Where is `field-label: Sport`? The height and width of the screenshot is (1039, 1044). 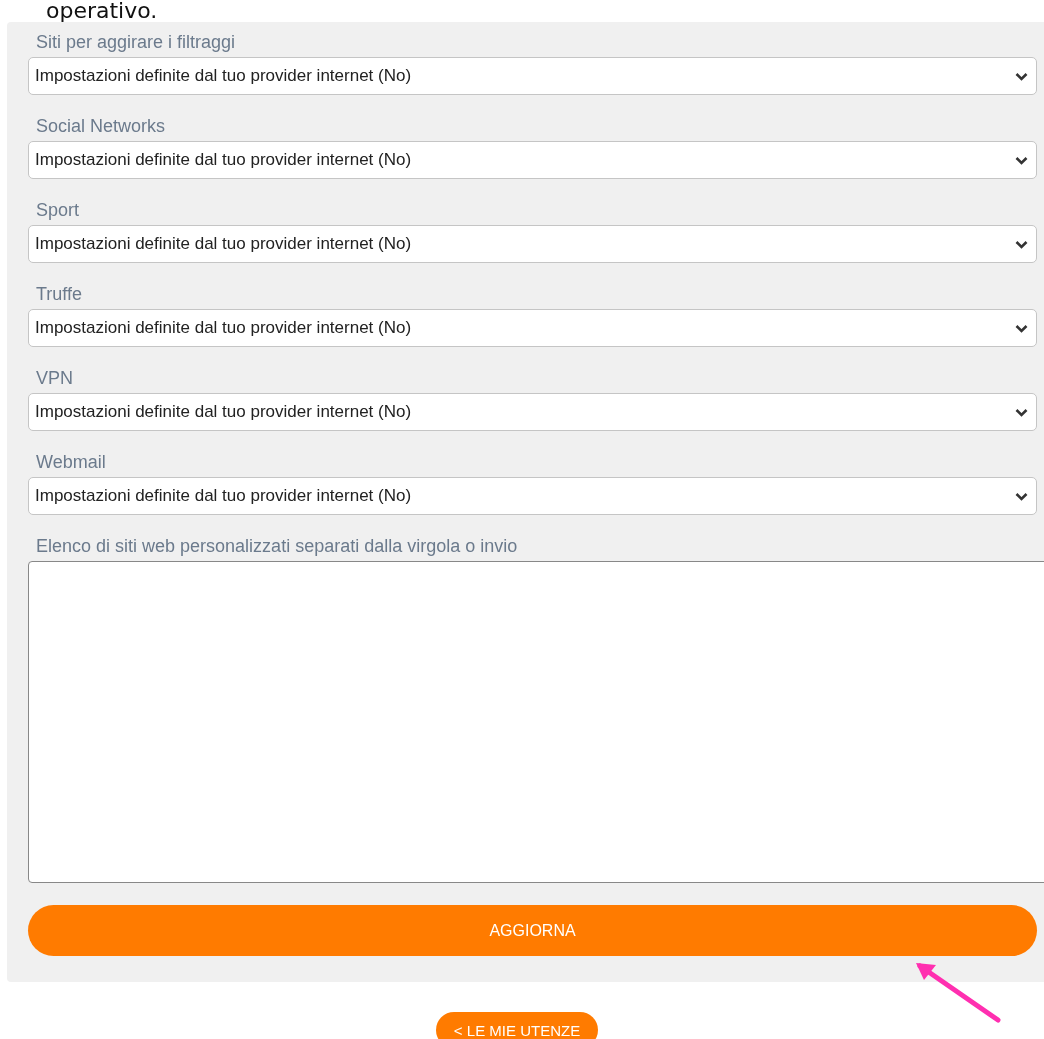
field-label: Sport is located at coordinates (58, 210).